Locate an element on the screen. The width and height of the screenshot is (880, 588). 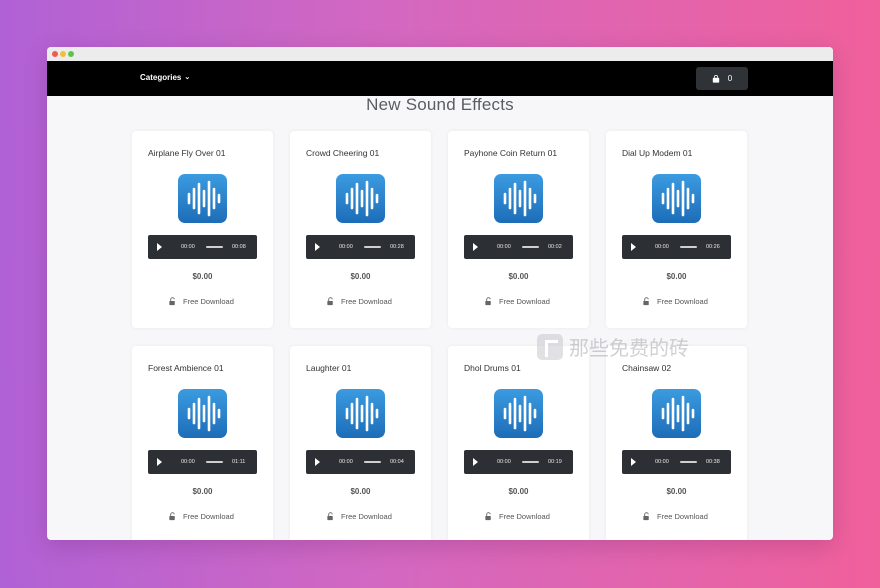
cart-button: 0 is located at coordinates (722, 78).